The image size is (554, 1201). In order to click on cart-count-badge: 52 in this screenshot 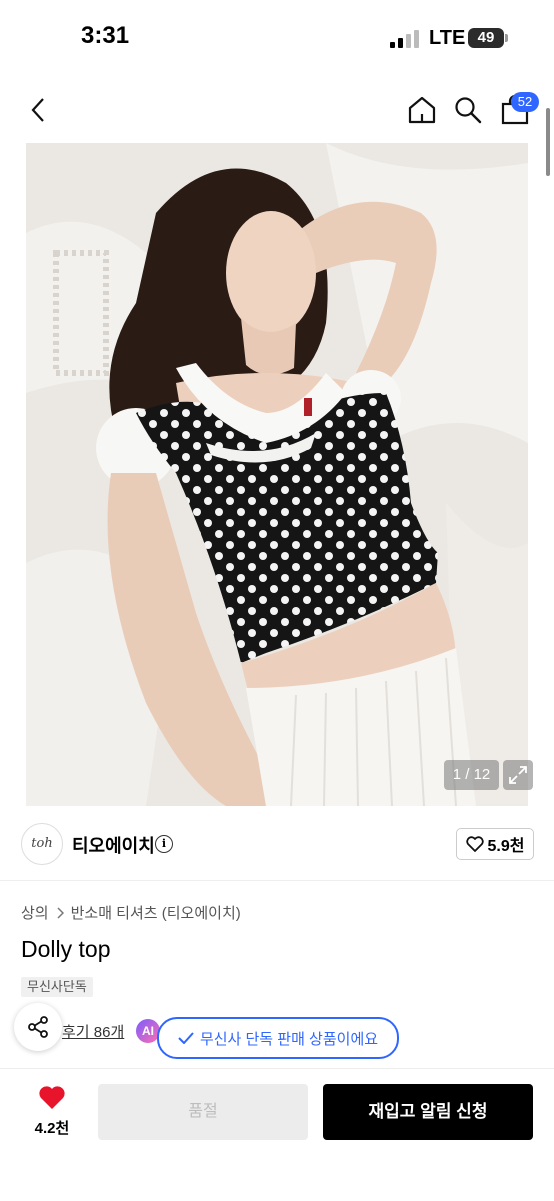, I will do `click(525, 102)`.